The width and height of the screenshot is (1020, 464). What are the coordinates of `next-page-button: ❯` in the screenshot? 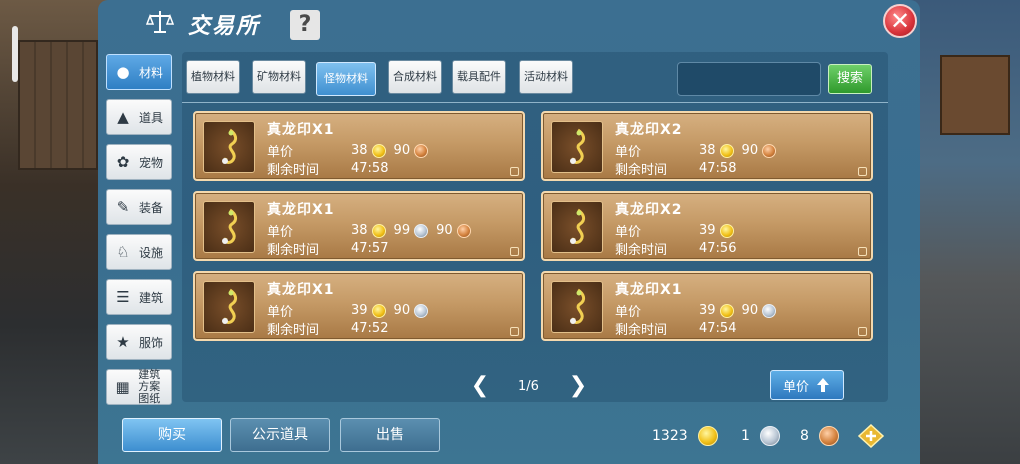 It's located at (578, 386).